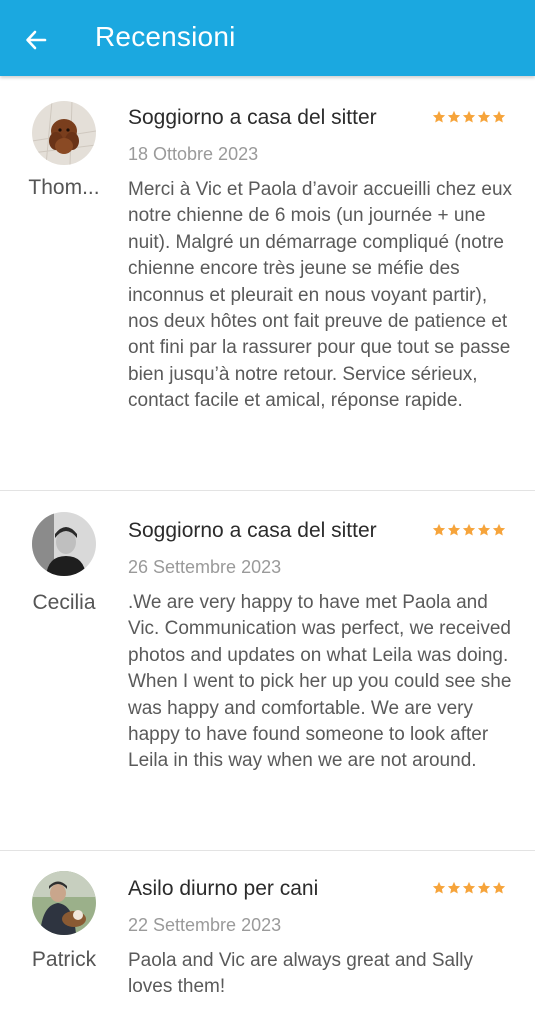 The height and width of the screenshot is (1026, 535). I want to click on reviewer-name: Patrick, so click(64, 959).